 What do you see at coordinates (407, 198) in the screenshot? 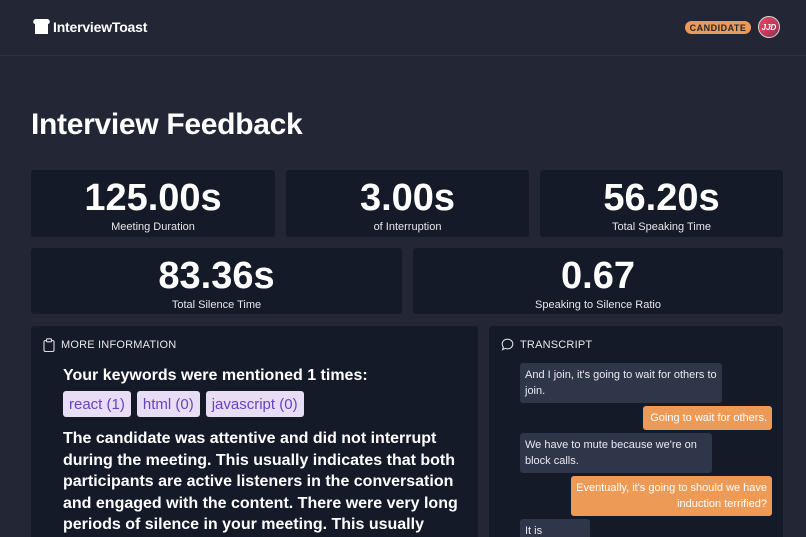
I see `stat-value: 3.00s` at bounding box center [407, 198].